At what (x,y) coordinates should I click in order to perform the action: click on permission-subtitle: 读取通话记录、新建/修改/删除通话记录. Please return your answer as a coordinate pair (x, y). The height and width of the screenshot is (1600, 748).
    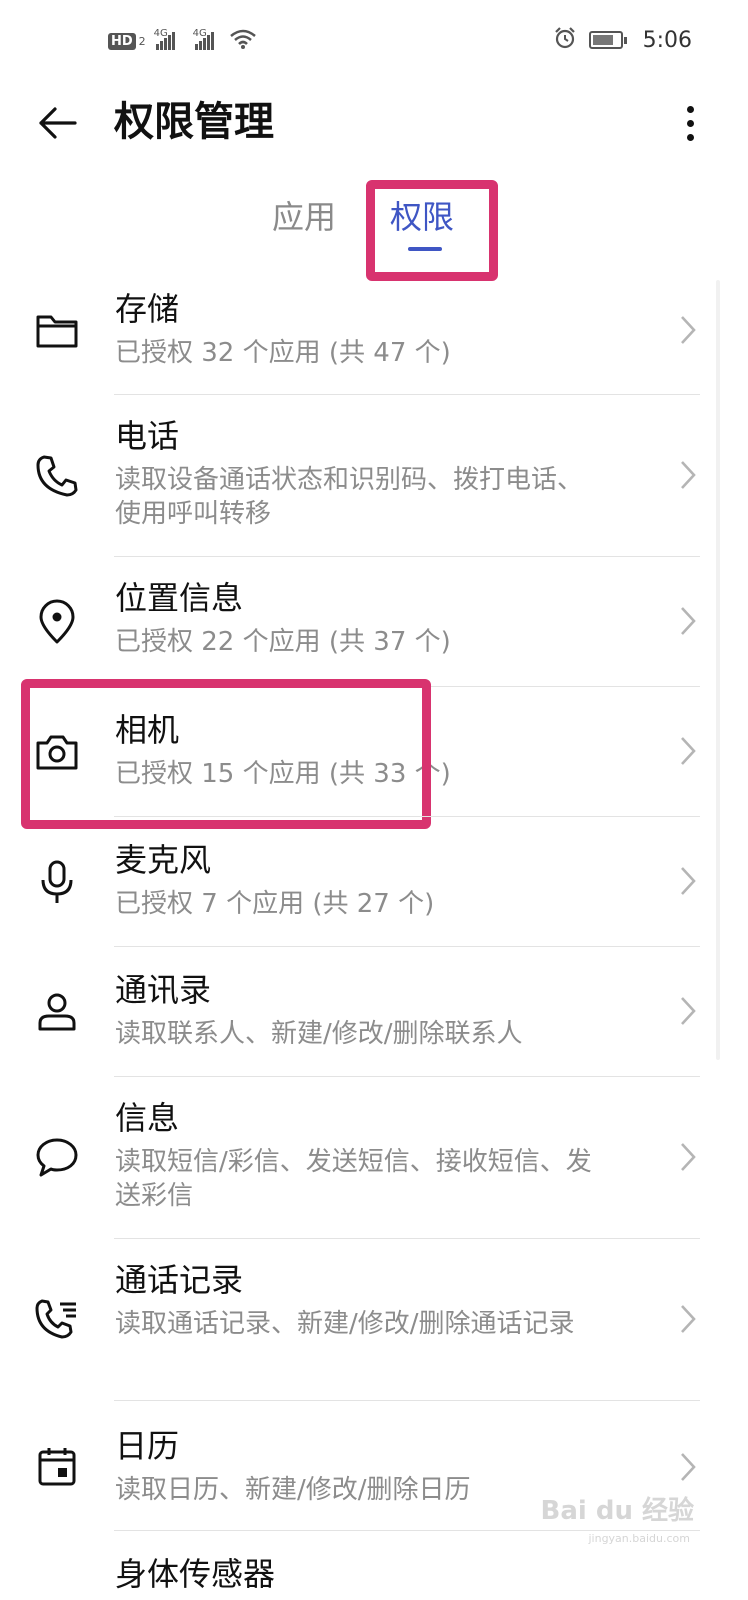
    Looking at the image, I should click on (345, 1324).